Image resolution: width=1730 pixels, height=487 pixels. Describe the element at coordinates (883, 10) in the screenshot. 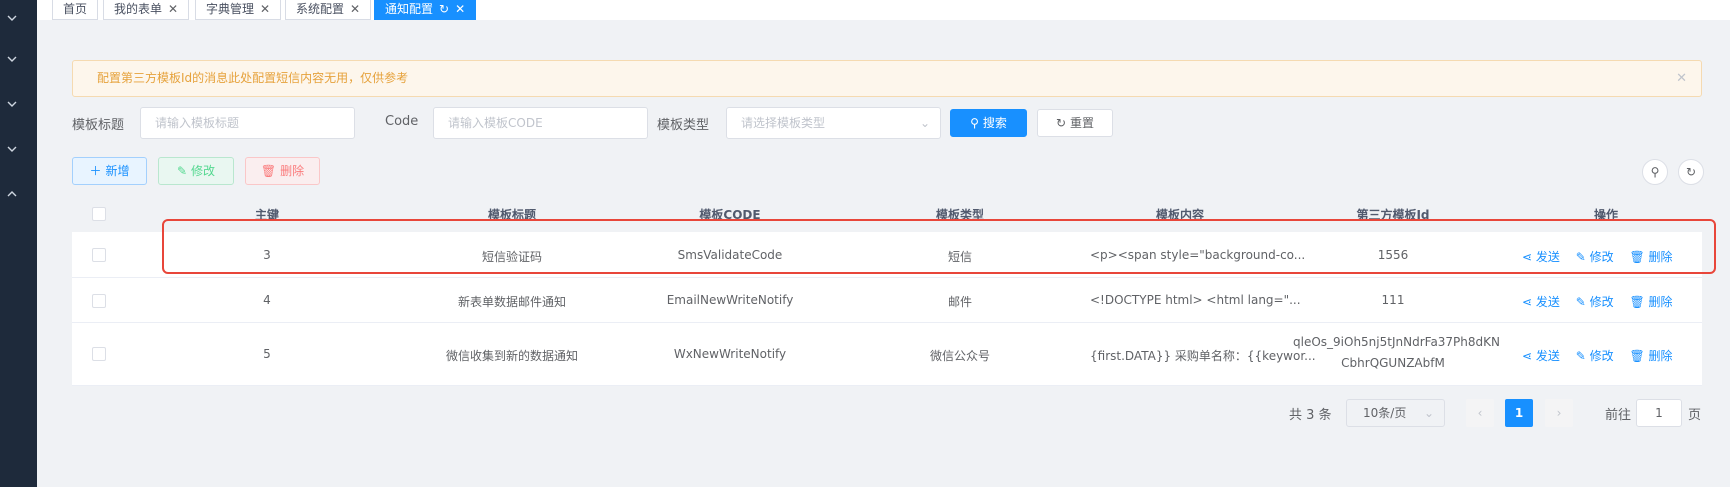

I see `tabs-bar: 首页 我的表单 ✕ 字典管理 ✕ 系统配置 ✕ 通知配置 ↻ ✕` at that location.